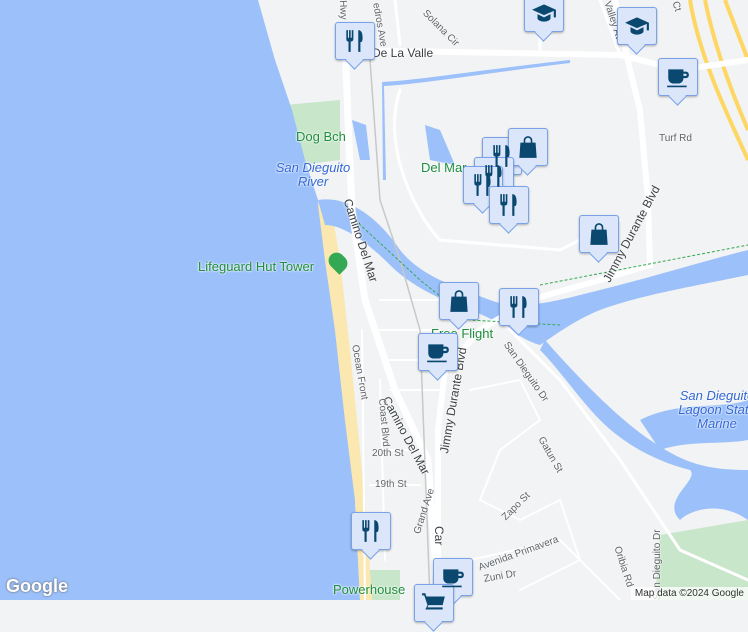 The height and width of the screenshot is (632, 748). Describe the element at coordinates (388, 453) in the screenshot. I see `20th-st-label: 20th St` at that location.